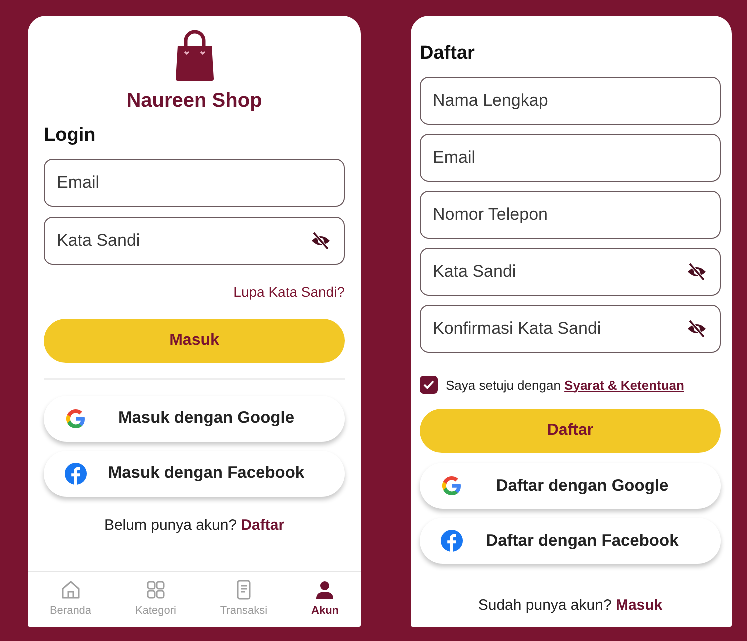 This screenshot has height=641, width=747. I want to click on forgot-password-link: Lupa Kata Sandi?, so click(289, 292).